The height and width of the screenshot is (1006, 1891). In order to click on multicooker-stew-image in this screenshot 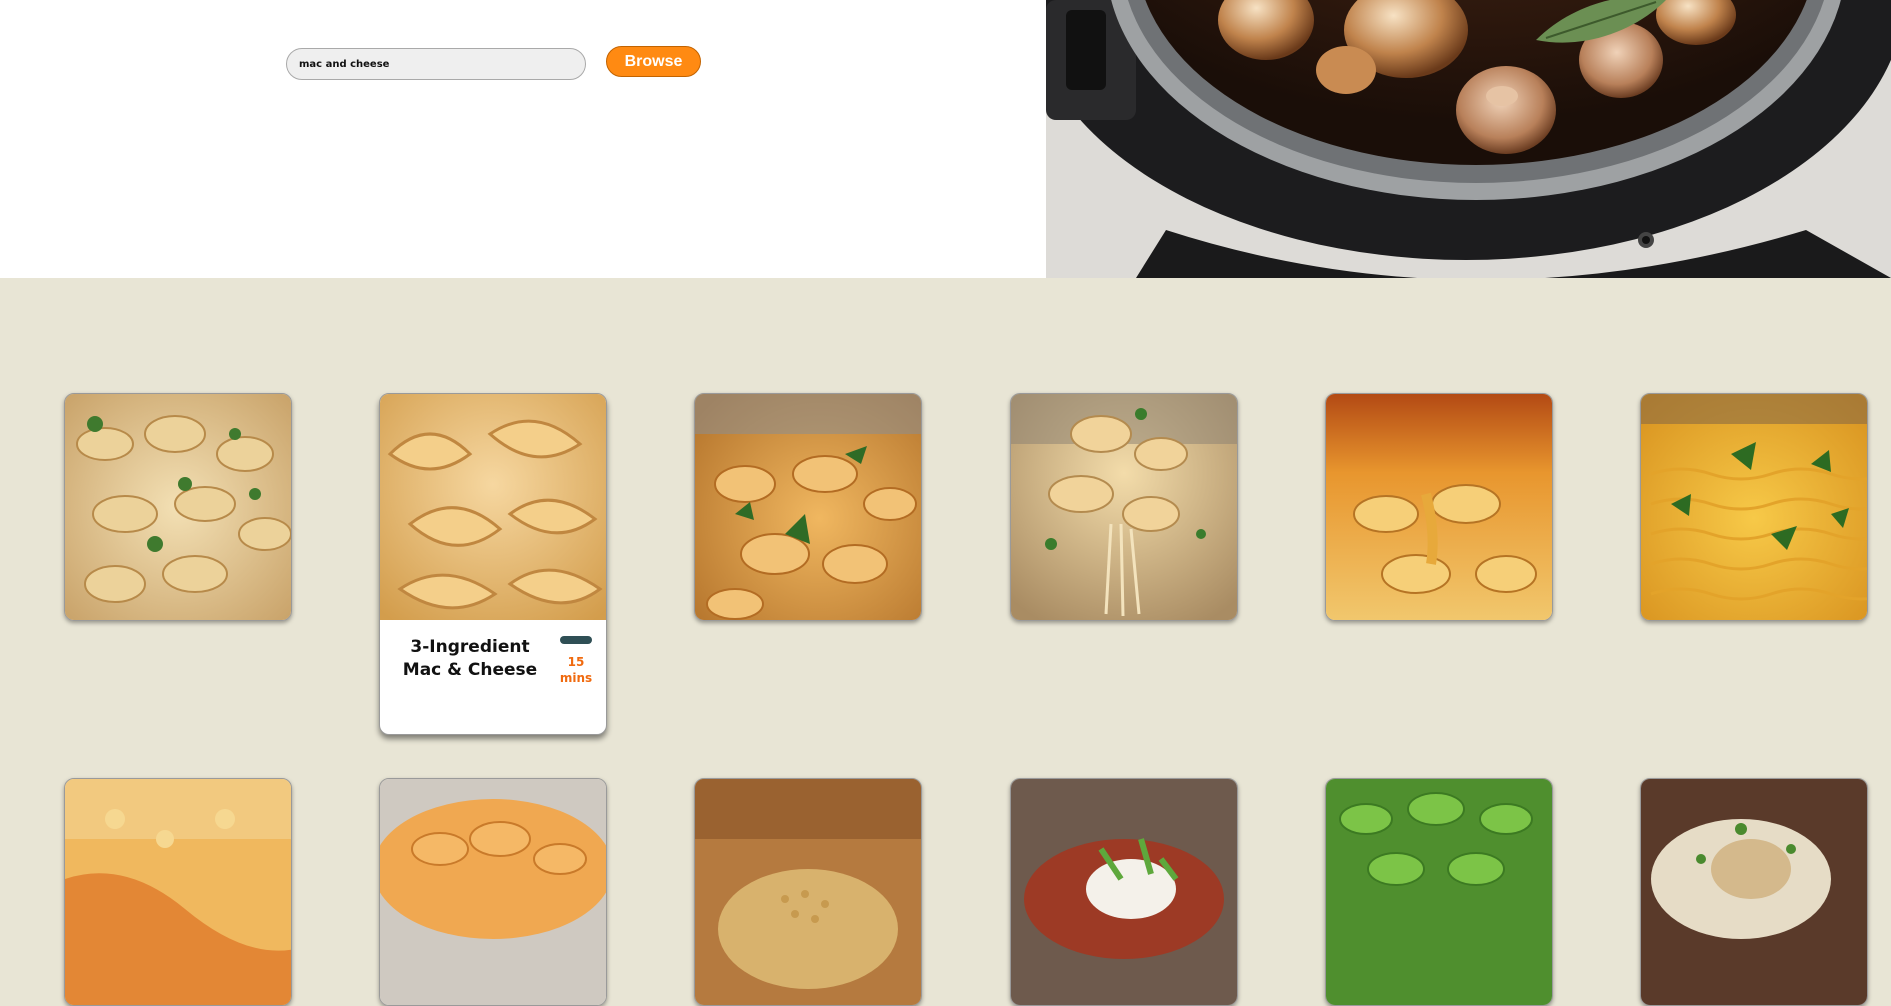, I will do `click(1468, 139)`.